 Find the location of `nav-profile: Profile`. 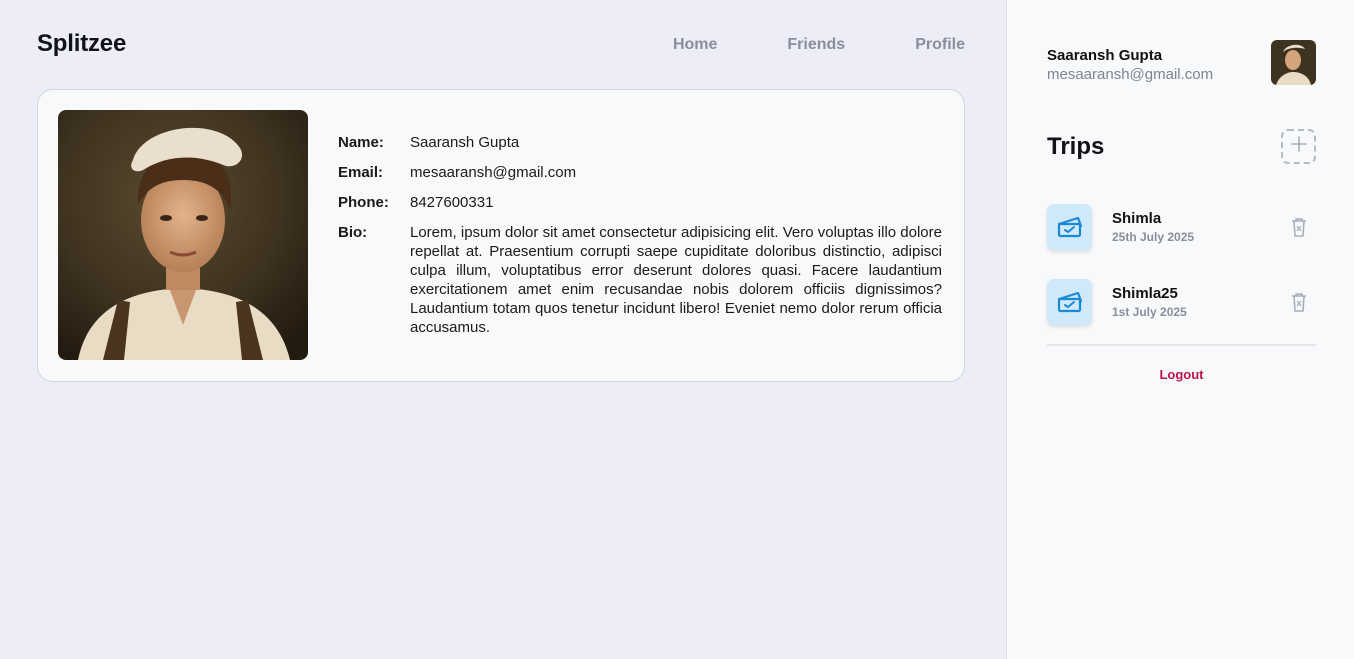

nav-profile: Profile is located at coordinates (940, 45).